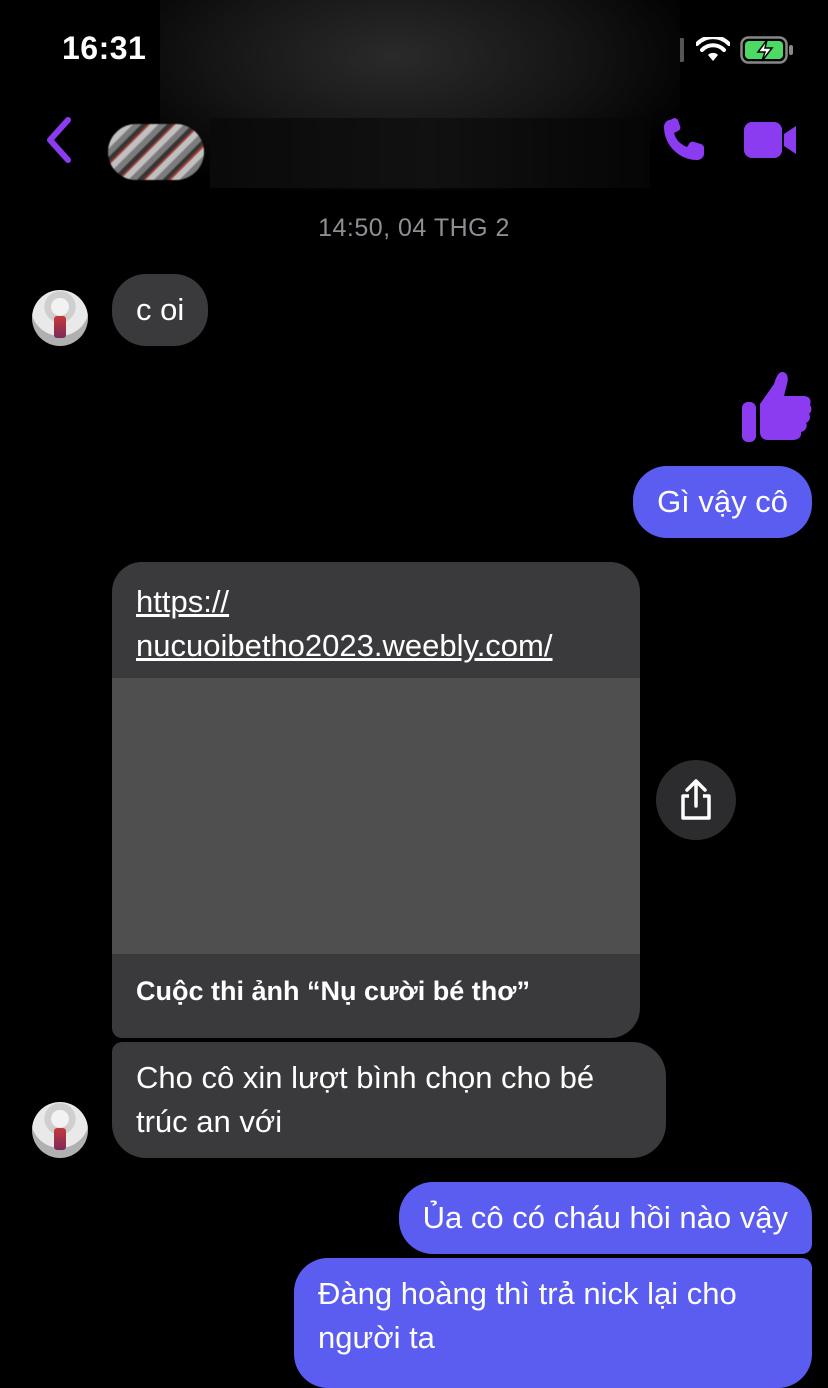 The width and height of the screenshot is (828, 1388). What do you see at coordinates (776, 407) in the screenshot?
I see `thumbs-up-icon` at bounding box center [776, 407].